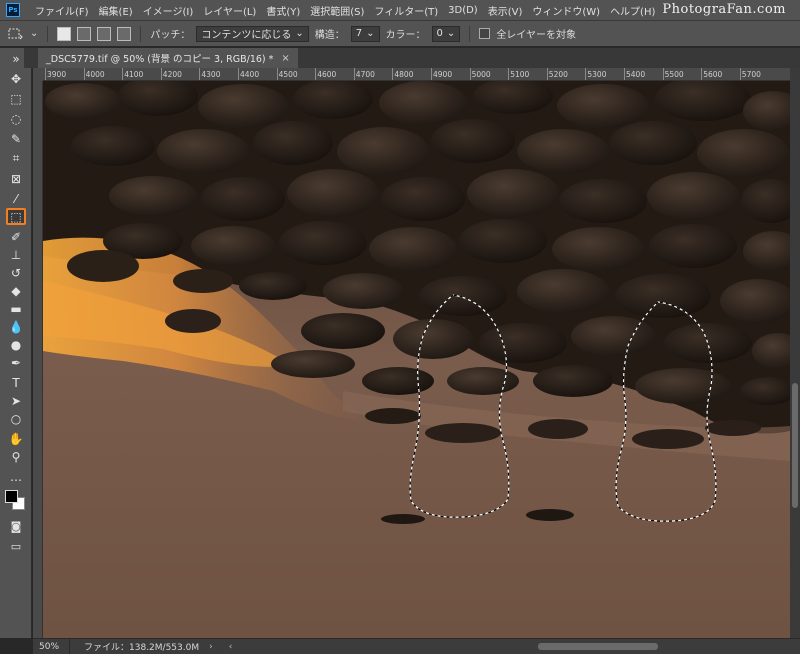  What do you see at coordinates (16, 456) in the screenshot?
I see `zoom-tool-icon: ⚲` at bounding box center [16, 456].